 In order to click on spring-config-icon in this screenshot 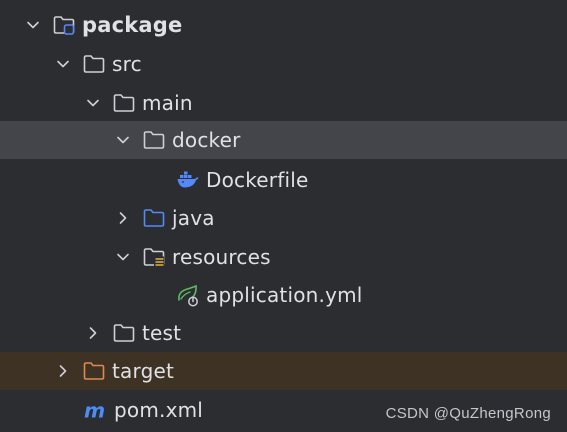, I will do `click(188, 295)`.